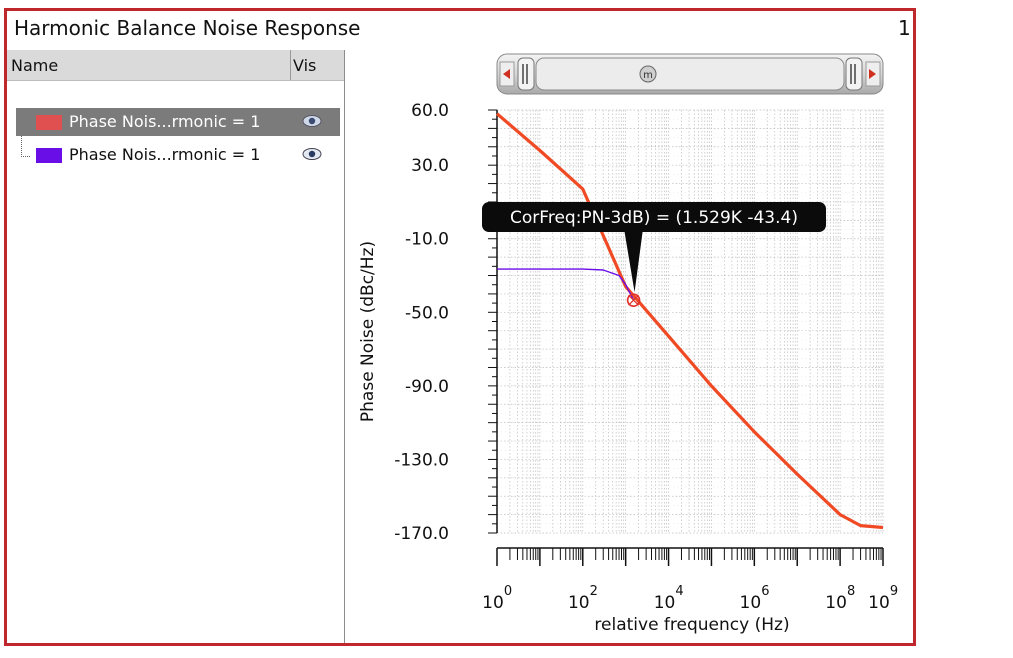 The width and height of the screenshot is (1013, 658). I want to click on y-axis-ticks: 60.0 30.0 -10.0 -50.0 -90.0 -130.0 -170.0, so click(421, 322).